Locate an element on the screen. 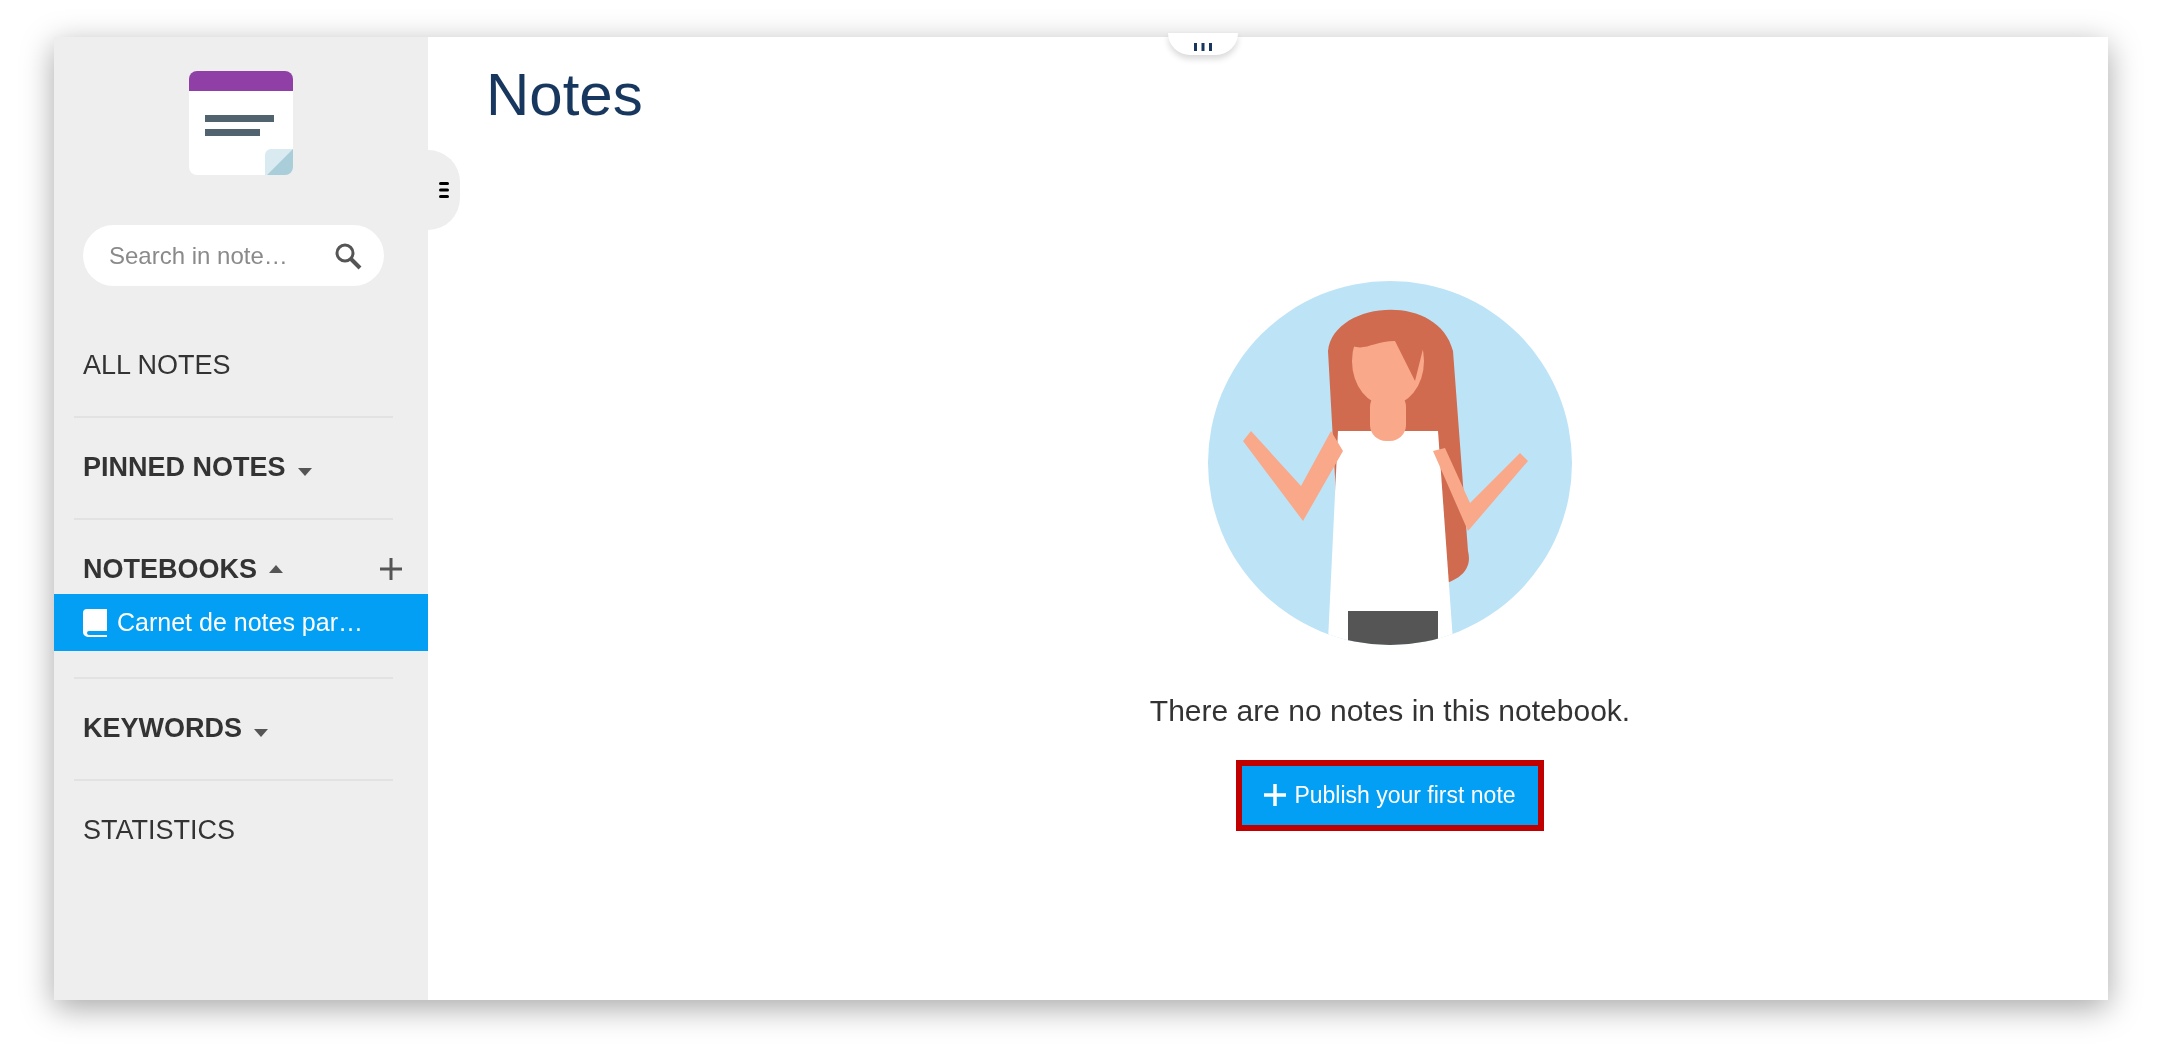 Image resolution: width=2157 pixels, height=1050 pixels. menu-icon is located at coordinates (444, 190).